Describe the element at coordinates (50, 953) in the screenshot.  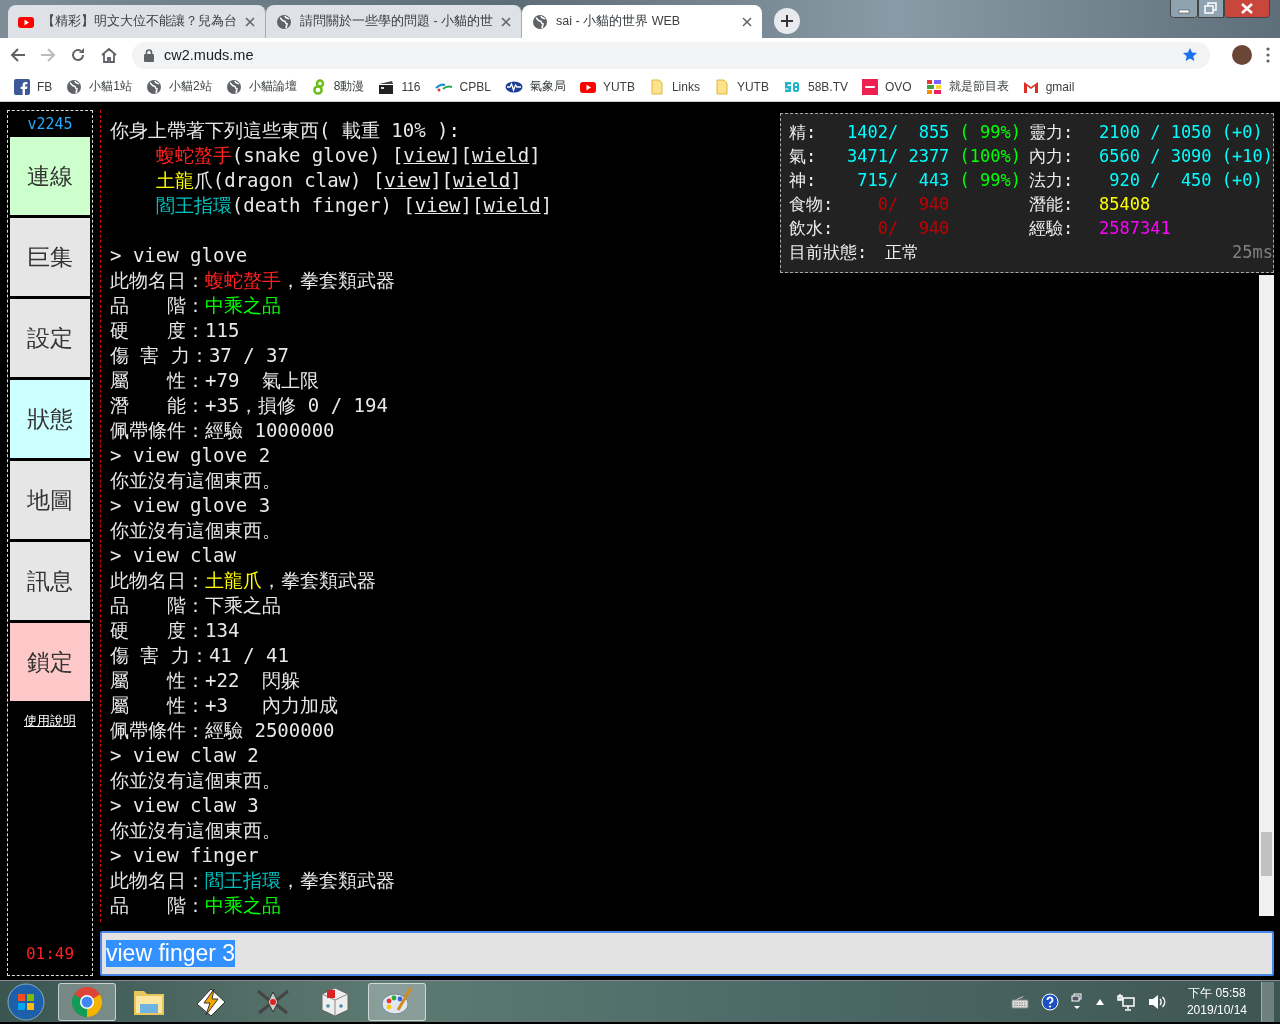
I see `timer: 01:49` at that location.